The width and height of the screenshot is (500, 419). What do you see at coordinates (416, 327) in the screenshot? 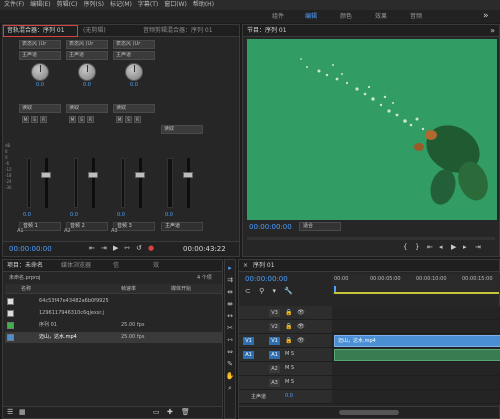
I see `track-lane-v2` at bounding box center [416, 327].